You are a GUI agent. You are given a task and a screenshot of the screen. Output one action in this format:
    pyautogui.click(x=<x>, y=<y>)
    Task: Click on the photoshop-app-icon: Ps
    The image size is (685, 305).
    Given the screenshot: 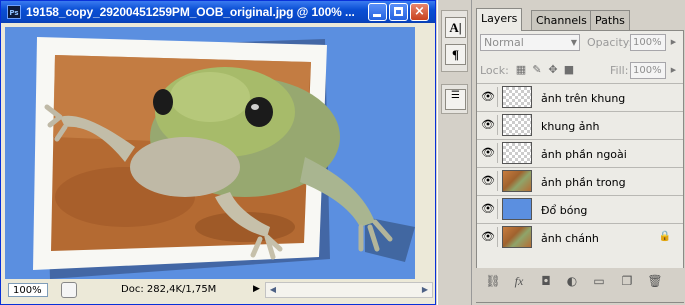 What is the action you would take?
    pyautogui.click(x=14, y=12)
    